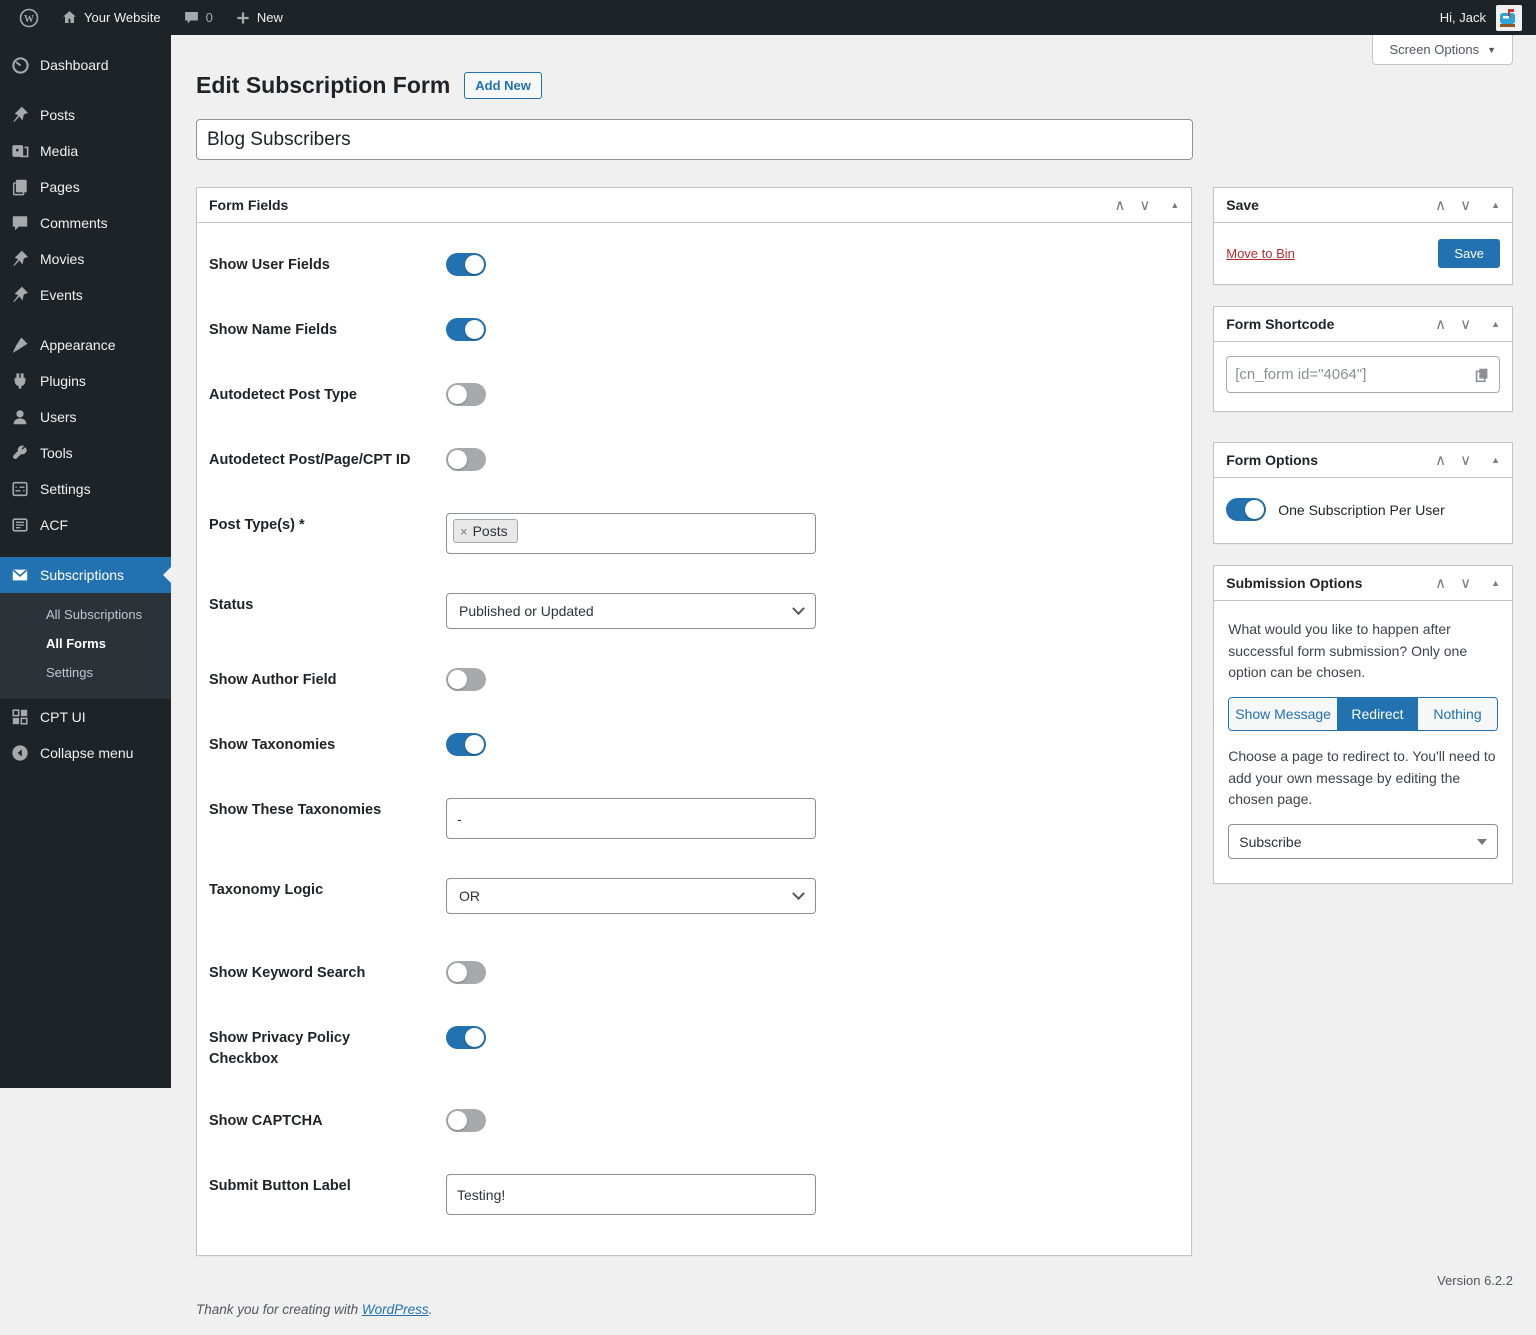  What do you see at coordinates (20, 753) in the screenshot?
I see `collapse-arrow-icon` at bounding box center [20, 753].